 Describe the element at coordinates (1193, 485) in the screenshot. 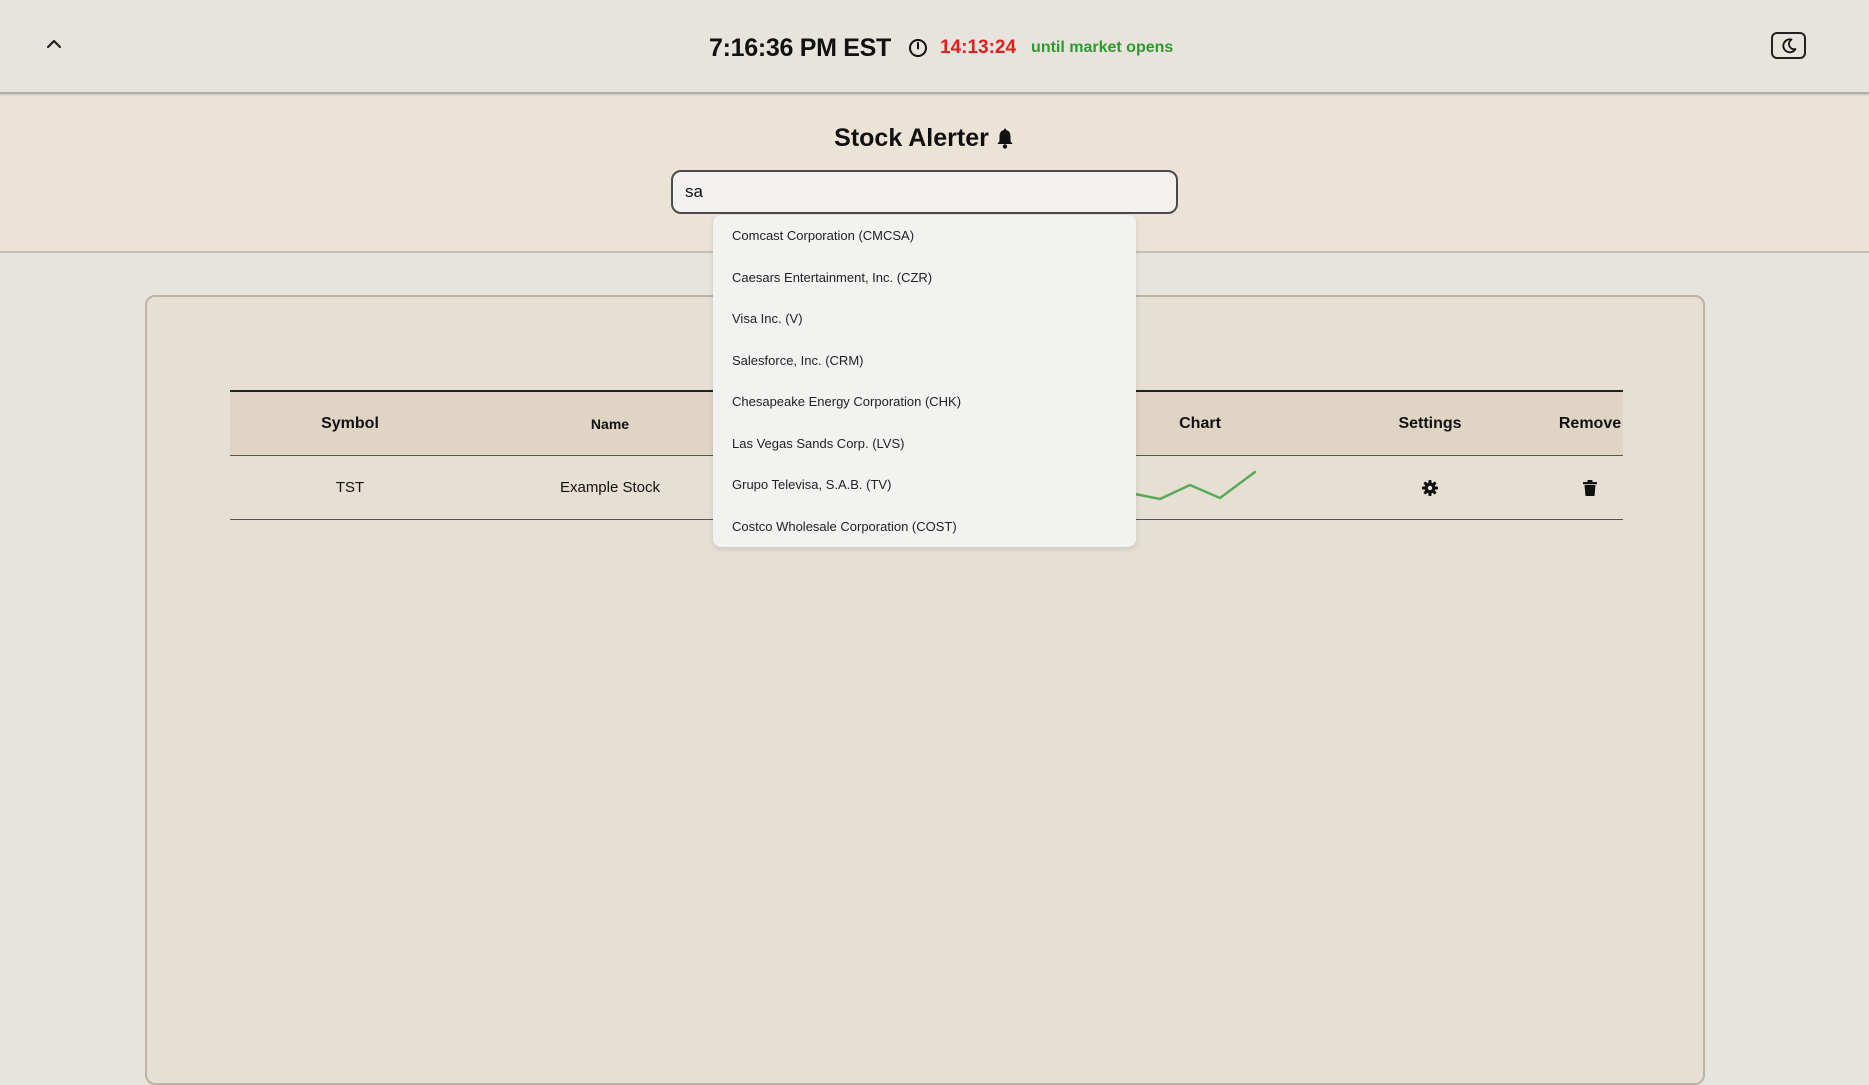

I see `row-sparkline` at that location.